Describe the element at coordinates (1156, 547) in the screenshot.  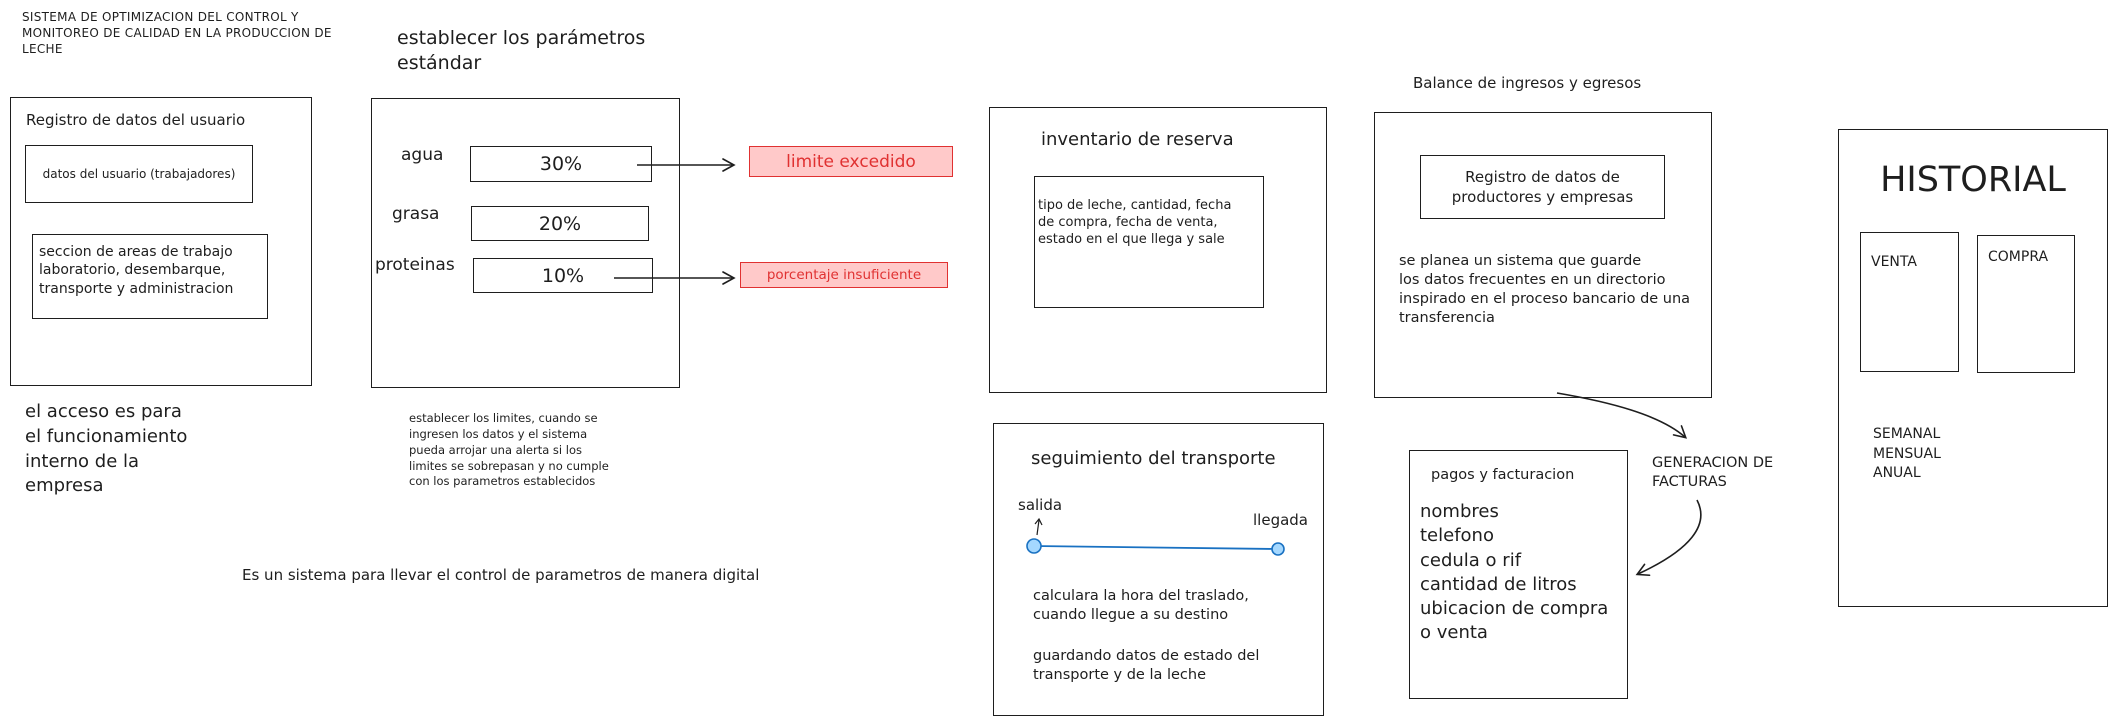
I see `transport-route-line` at that location.